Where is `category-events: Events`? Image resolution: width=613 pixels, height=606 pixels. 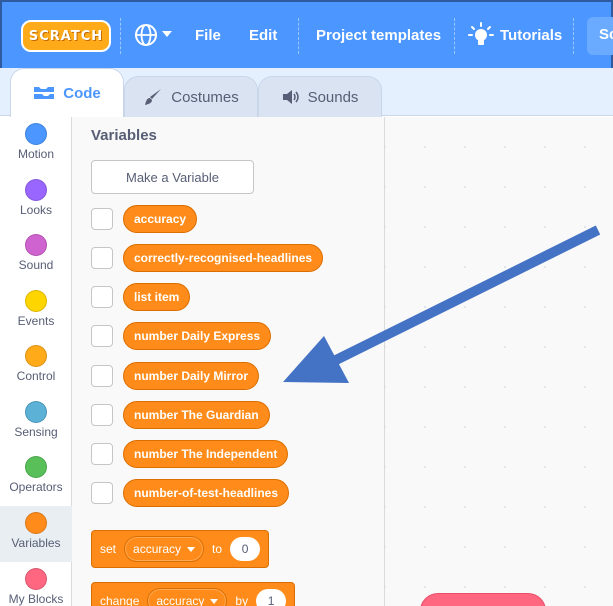
category-events: Events is located at coordinates (36, 312).